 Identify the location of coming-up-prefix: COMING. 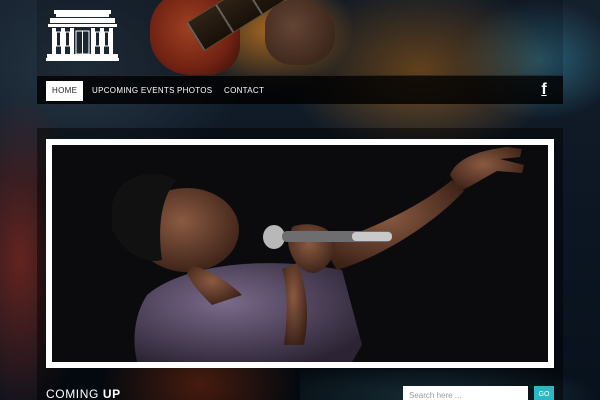
(74, 393).